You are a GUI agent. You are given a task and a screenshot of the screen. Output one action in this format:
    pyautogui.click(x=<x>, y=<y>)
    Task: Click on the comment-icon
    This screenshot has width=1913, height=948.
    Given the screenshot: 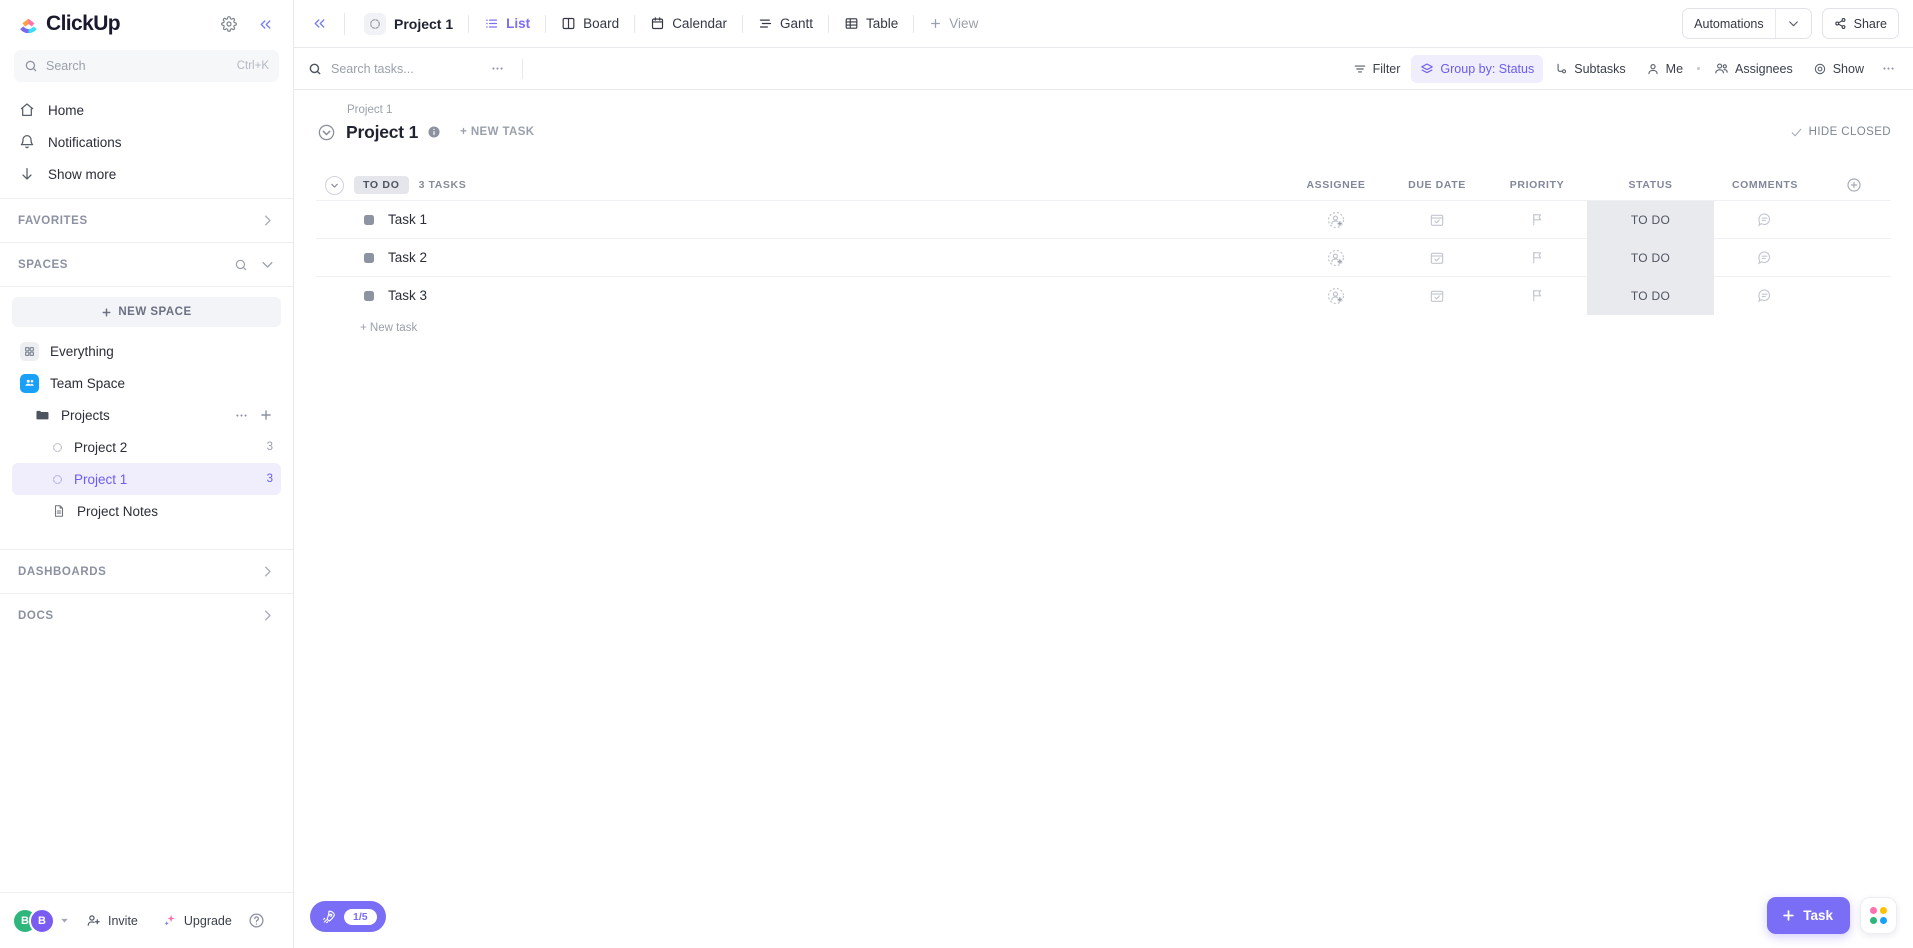 What is the action you would take?
    pyautogui.click(x=1765, y=220)
    